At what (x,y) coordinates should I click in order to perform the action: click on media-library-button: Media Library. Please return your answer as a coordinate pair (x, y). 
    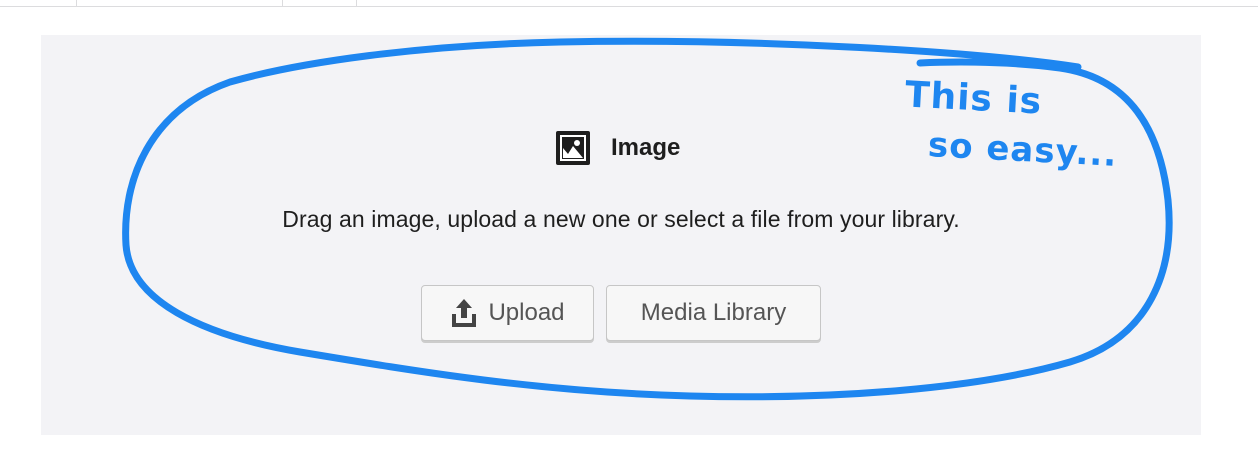
    Looking at the image, I should click on (713, 313).